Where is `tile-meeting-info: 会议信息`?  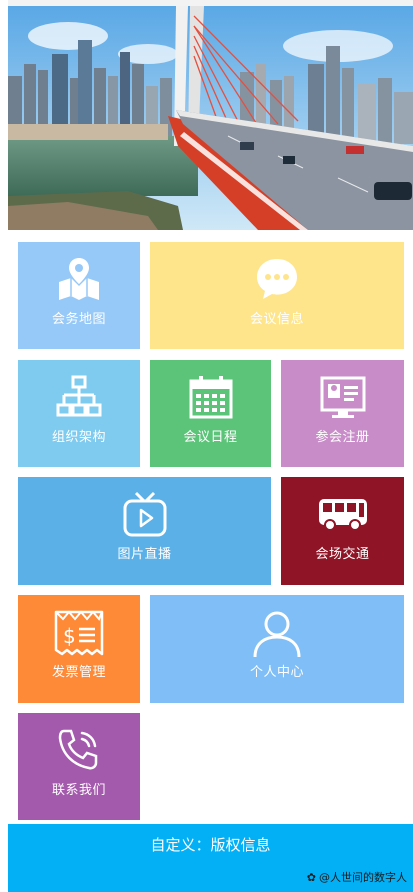 tile-meeting-info: 会议信息 is located at coordinates (277, 295).